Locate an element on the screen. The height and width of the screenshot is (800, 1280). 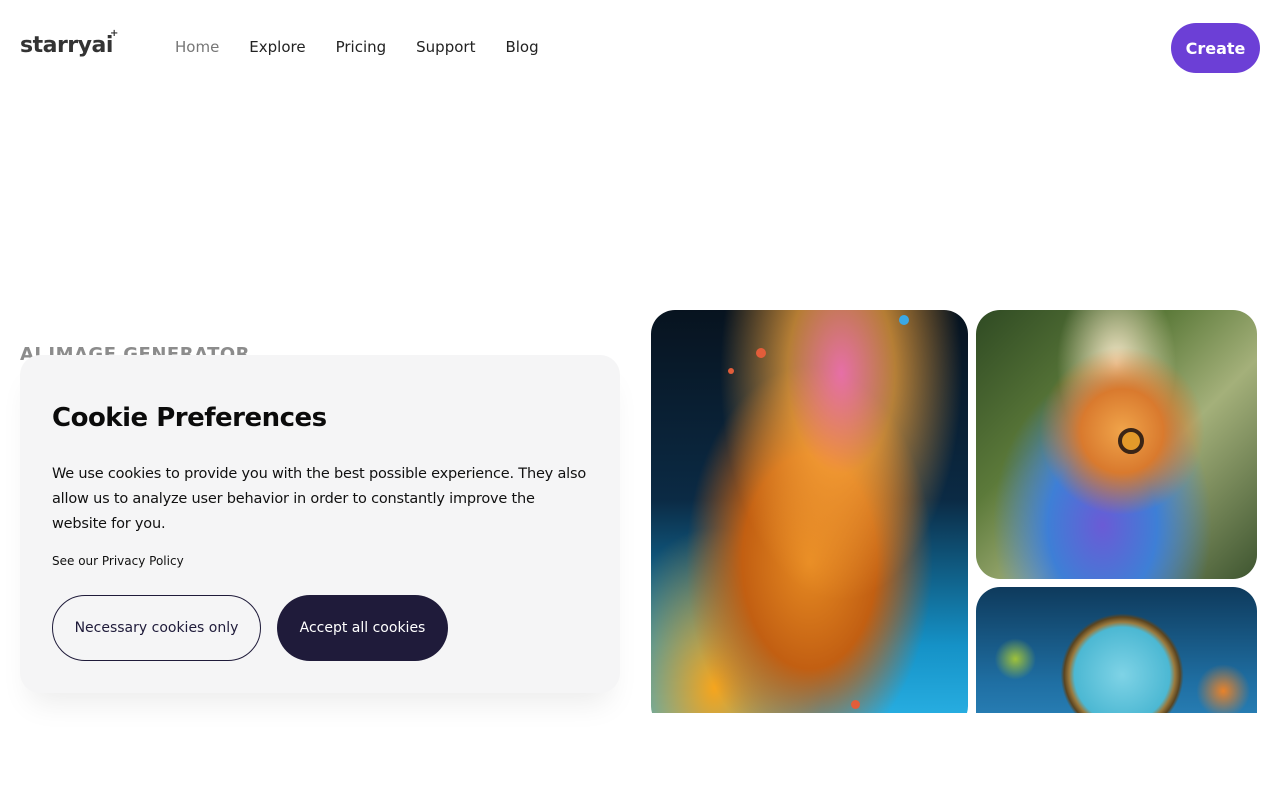
bird-eye is located at coordinates (1131, 441).